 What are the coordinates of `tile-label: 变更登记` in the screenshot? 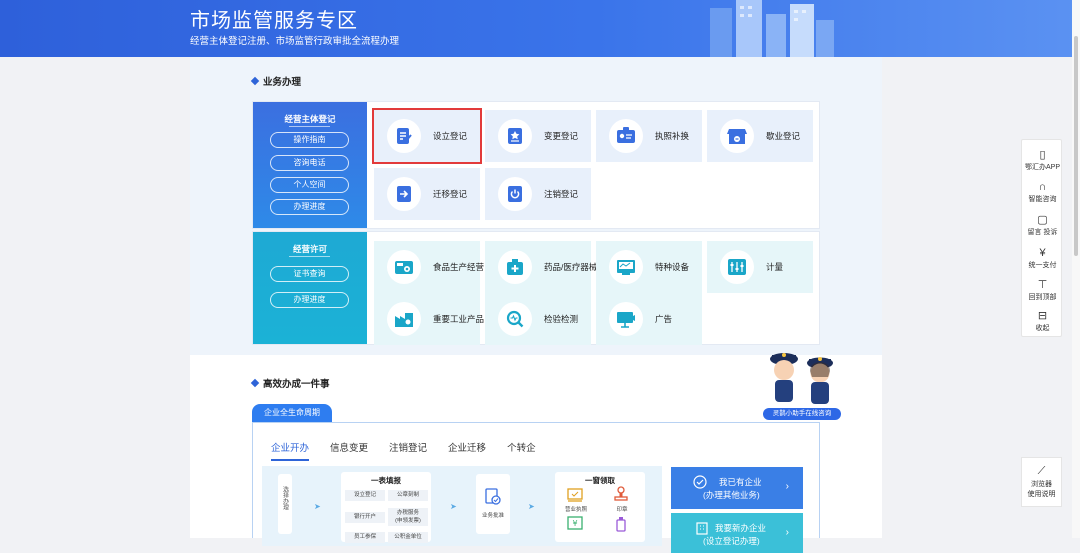 It's located at (561, 136).